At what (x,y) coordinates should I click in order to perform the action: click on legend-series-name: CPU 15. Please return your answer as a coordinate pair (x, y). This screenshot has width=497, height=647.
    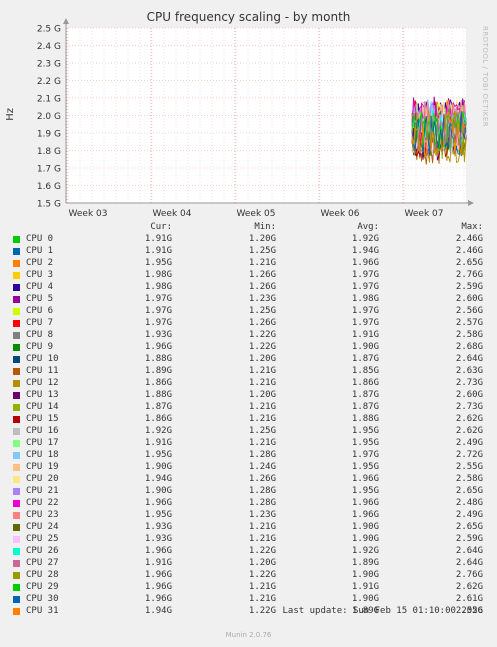
    Looking at the image, I should click on (42, 419).